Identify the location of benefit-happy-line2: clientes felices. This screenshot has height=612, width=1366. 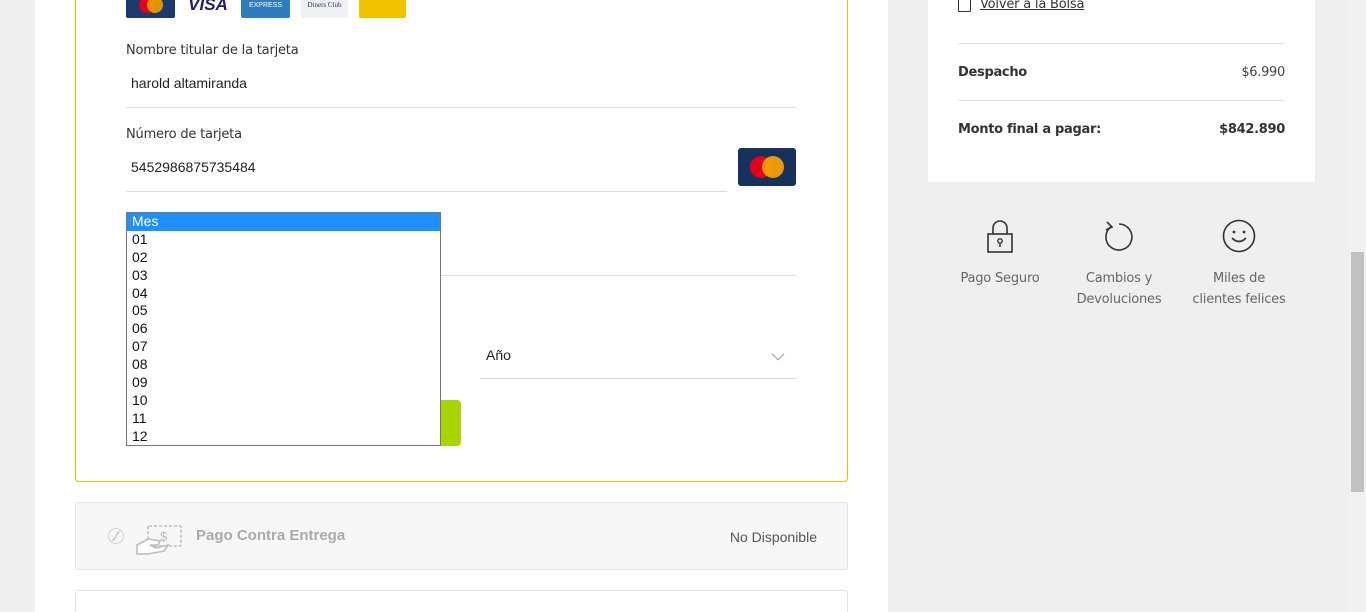
(1239, 299).